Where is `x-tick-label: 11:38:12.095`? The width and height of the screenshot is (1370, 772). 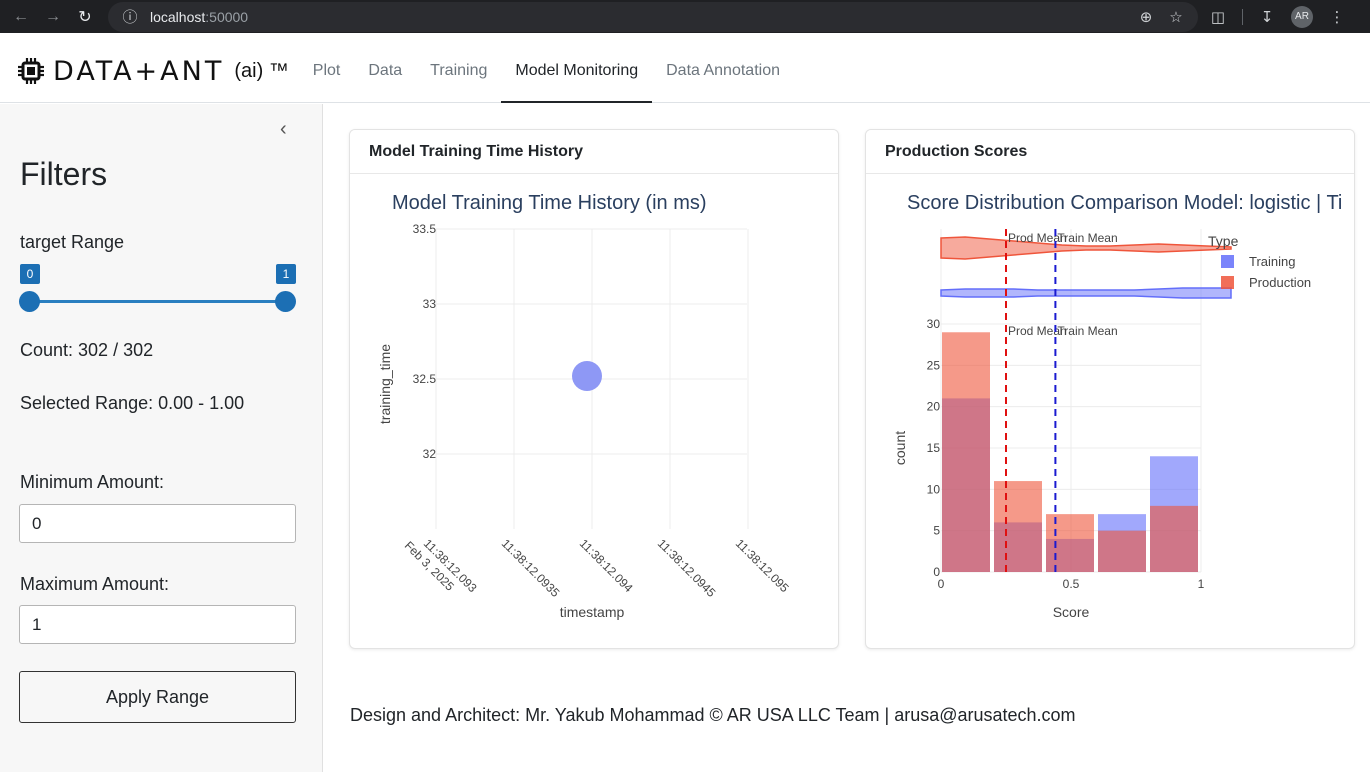 x-tick-label: 11:38:12.095 is located at coordinates (762, 565).